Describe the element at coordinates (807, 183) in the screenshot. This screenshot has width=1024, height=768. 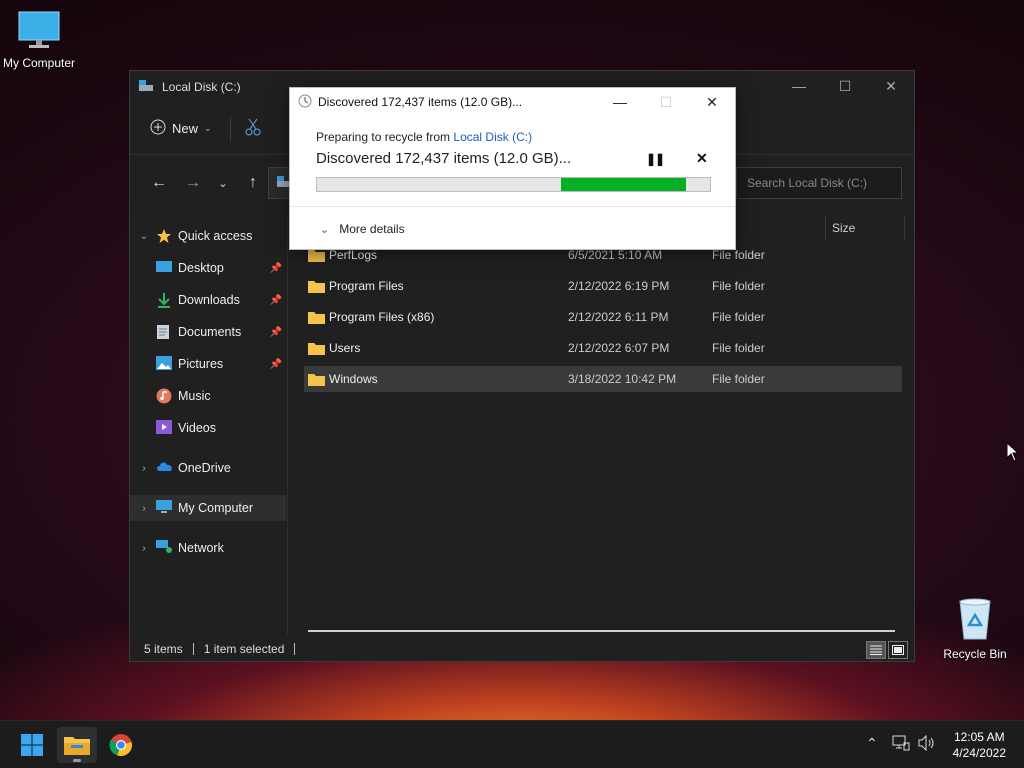
I see `search-placeholder: Search Local Disk (C:)` at that location.